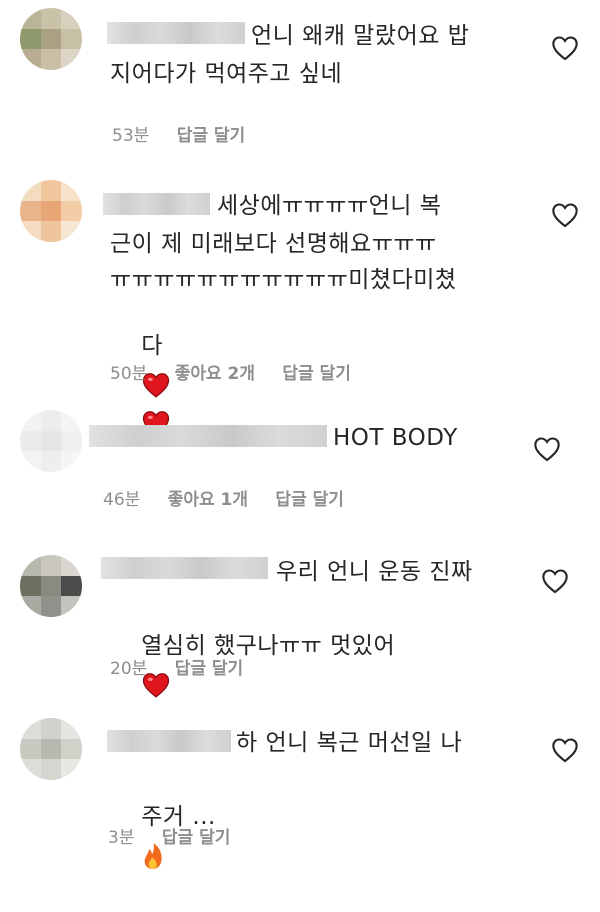 Image resolution: width=600 pixels, height=912 pixels. Describe the element at coordinates (122, 500) in the screenshot. I see `comment-time: 46분` at that location.